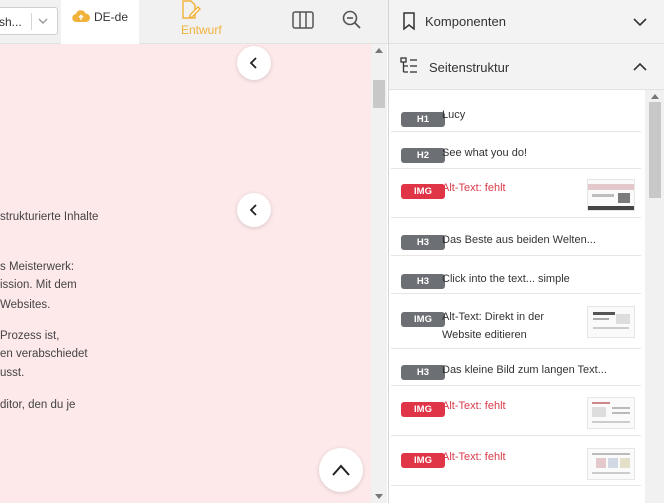 This screenshot has height=503, width=664. I want to click on draft-label: Entwurf, so click(201, 30).